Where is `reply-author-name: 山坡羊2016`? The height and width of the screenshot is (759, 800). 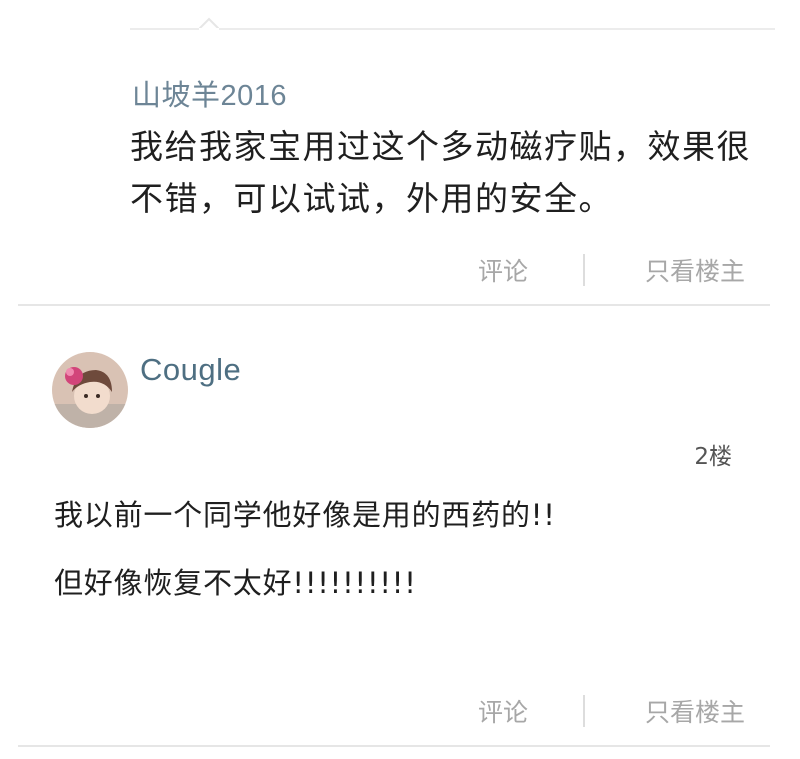 reply-author-name: 山坡羊2016 is located at coordinates (209, 93).